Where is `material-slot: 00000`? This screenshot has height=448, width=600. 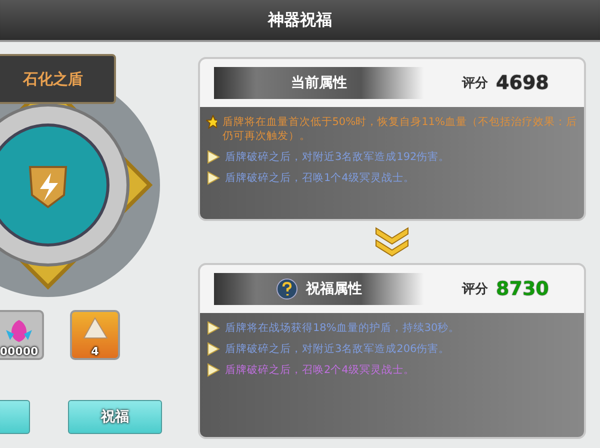 material-slot: 00000 is located at coordinates (22, 335).